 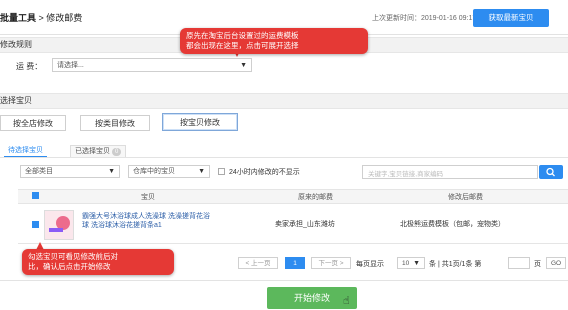 What do you see at coordinates (284, 157) in the screenshot?
I see `tabs-divider` at bounding box center [284, 157].